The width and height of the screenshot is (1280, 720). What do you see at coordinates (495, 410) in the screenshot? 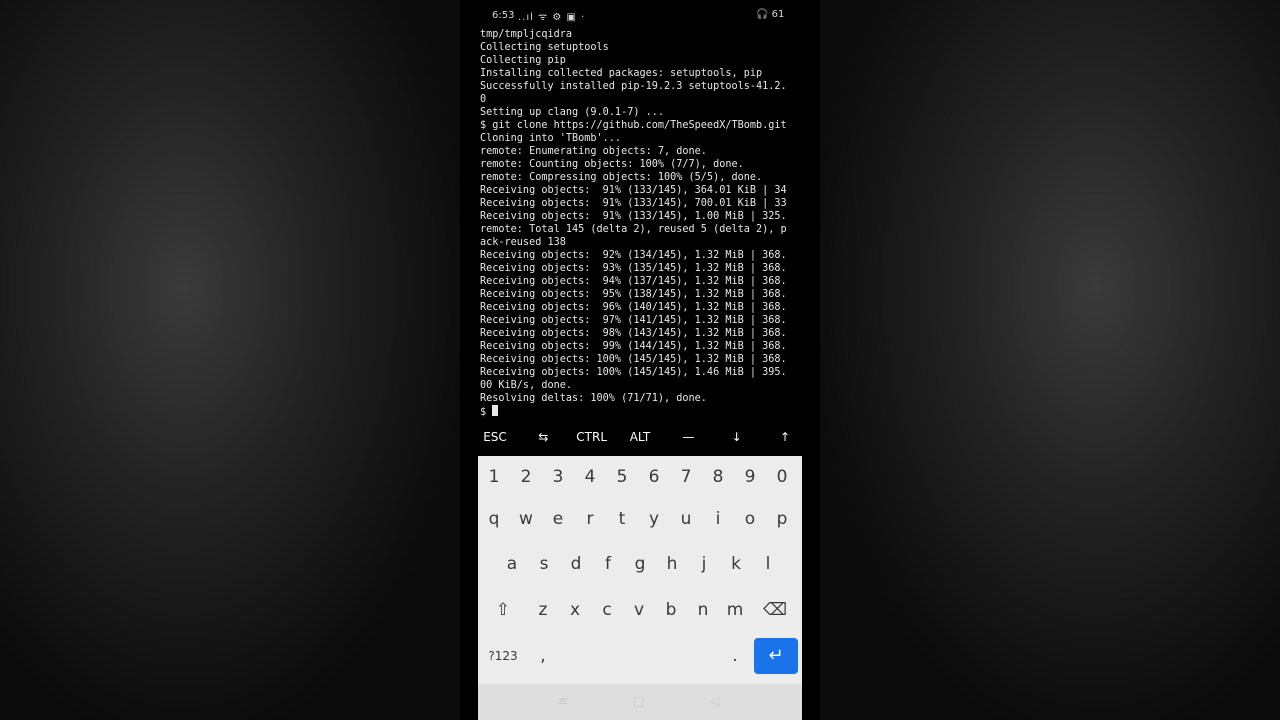
I see `text-cursor` at bounding box center [495, 410].